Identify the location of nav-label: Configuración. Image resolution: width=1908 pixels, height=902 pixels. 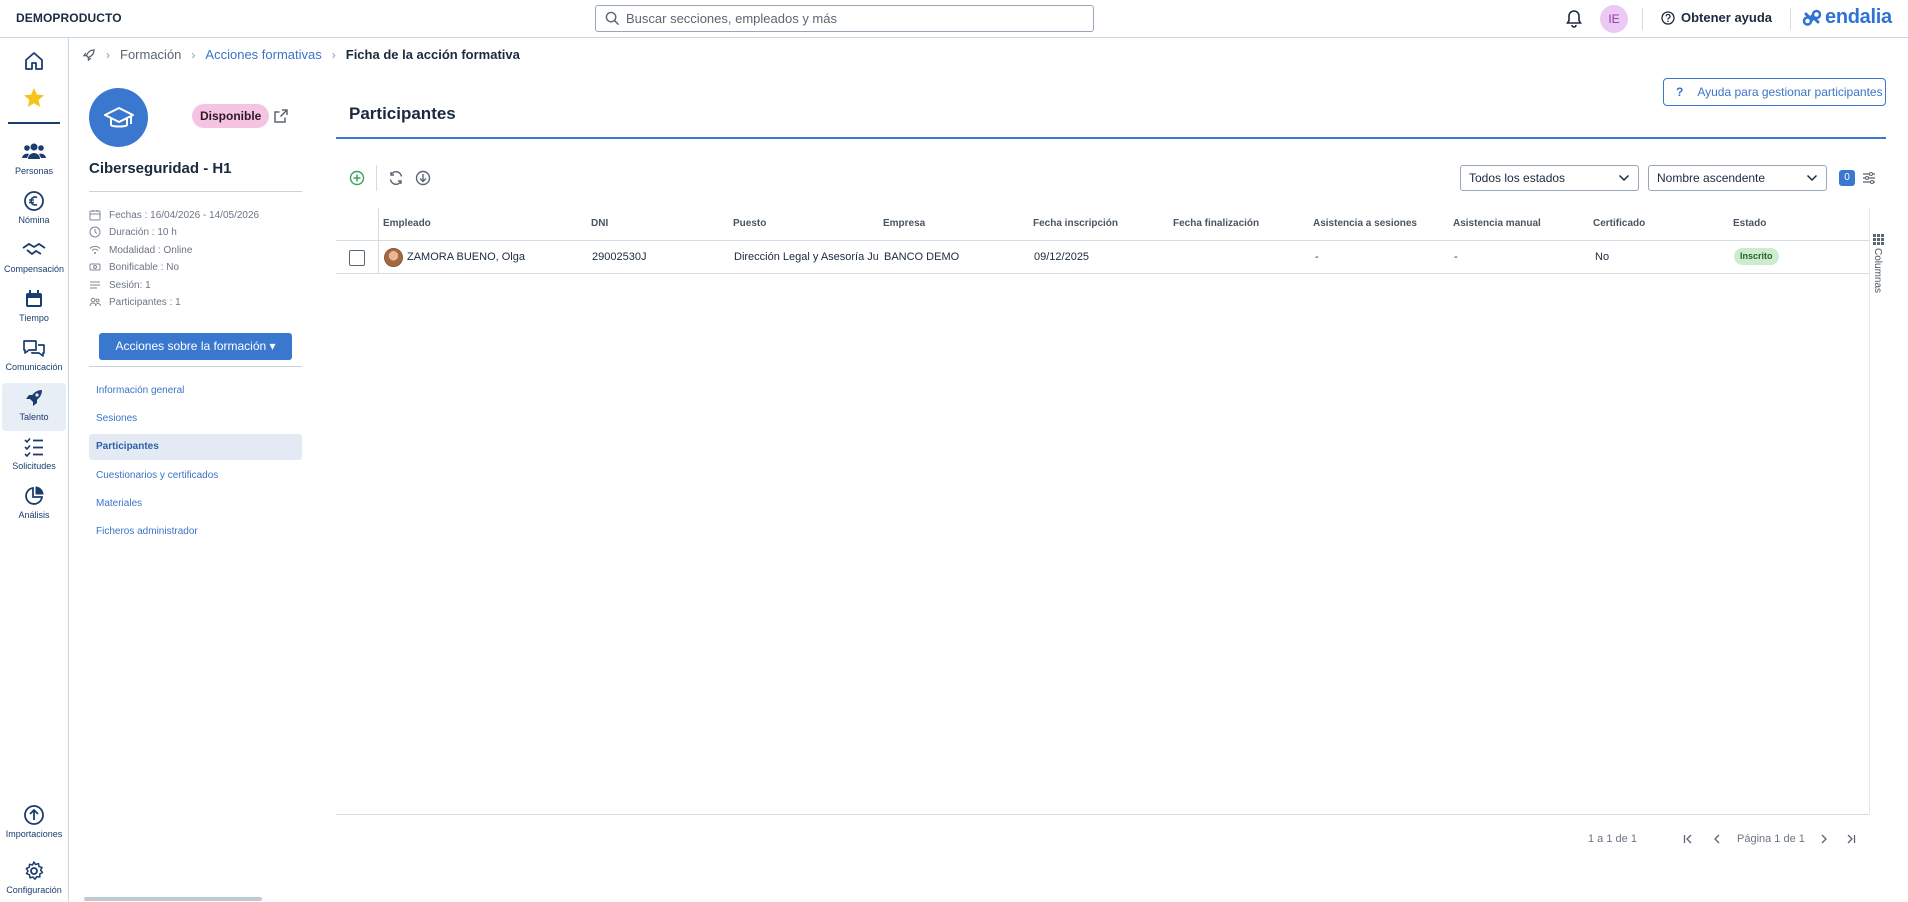
(34, 890).